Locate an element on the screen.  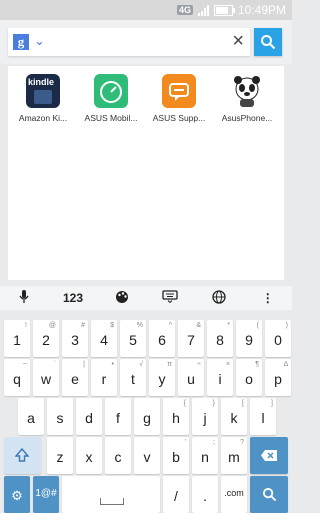
key-f: f is located at coordinates (118, 416).